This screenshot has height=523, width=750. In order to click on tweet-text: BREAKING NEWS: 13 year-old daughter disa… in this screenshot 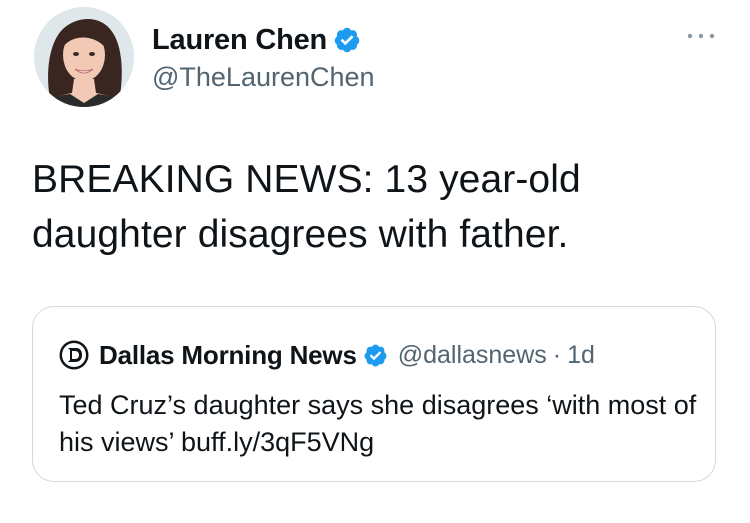, I will do `click(306, 207)`.